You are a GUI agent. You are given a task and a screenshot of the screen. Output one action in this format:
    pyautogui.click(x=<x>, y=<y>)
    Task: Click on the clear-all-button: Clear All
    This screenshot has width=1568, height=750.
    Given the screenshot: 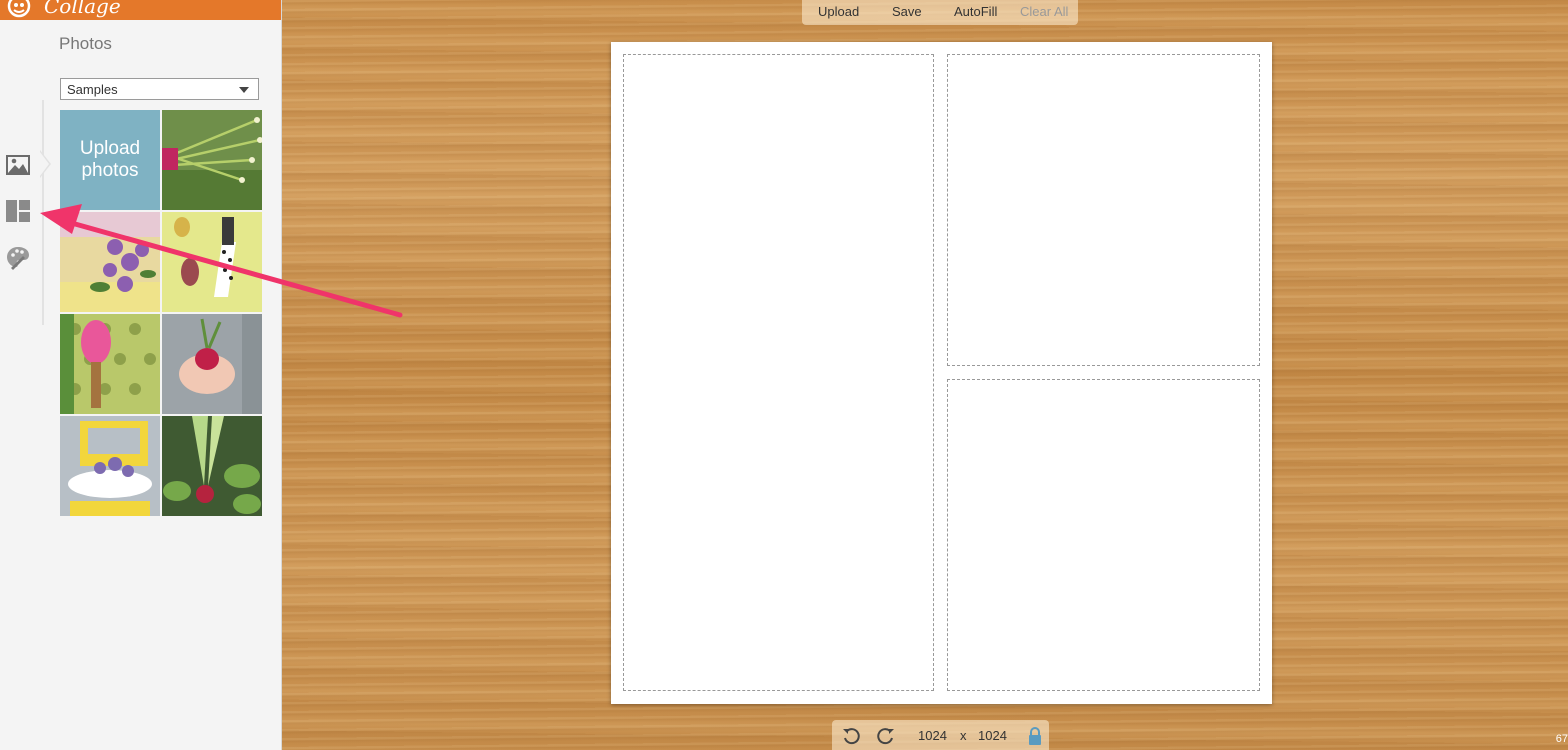 What is the action you would take?
    pyautogui.click(x=1044, y=11)
    